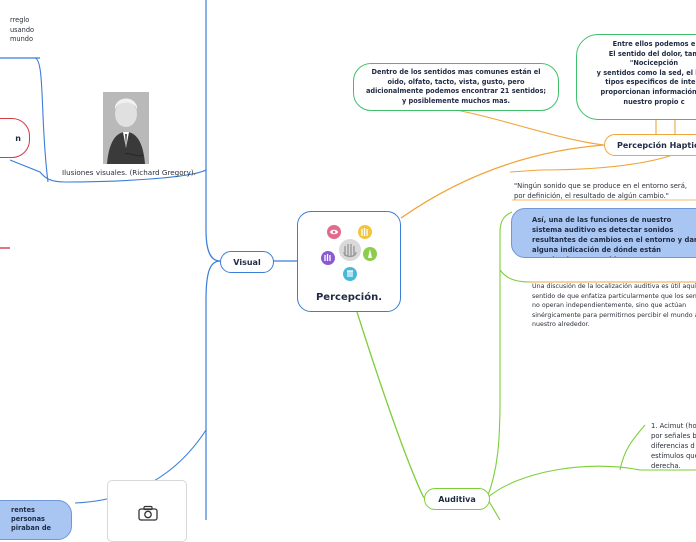 The image size is (696, 542). What do you see at coordinates (499, 355) in the screenshot?
I see `link-auditiva-up` at bounding box center [499, 355].